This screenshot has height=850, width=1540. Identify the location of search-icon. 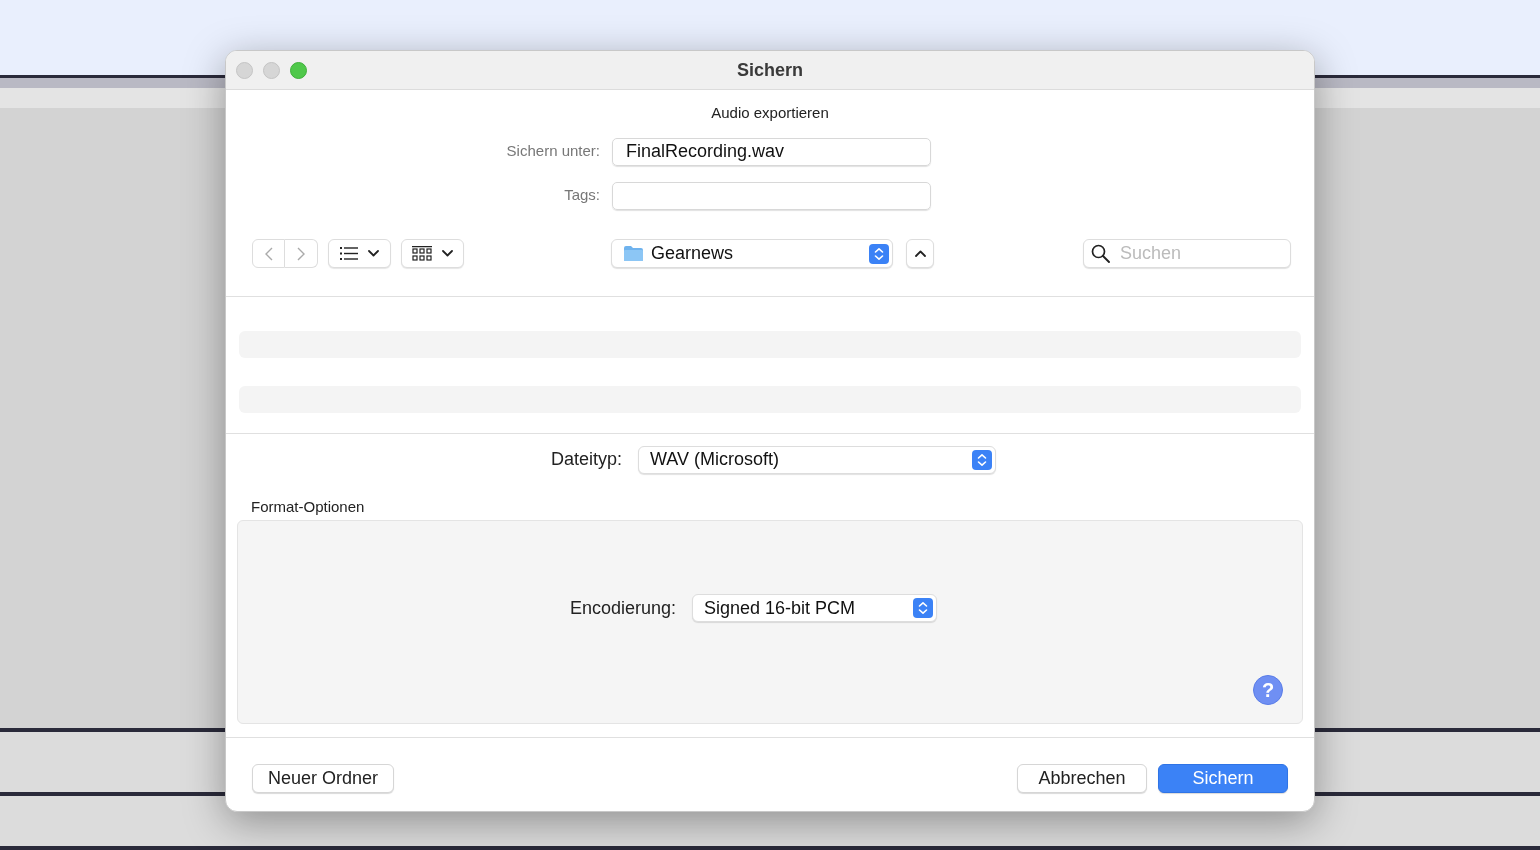
(1100, 253).